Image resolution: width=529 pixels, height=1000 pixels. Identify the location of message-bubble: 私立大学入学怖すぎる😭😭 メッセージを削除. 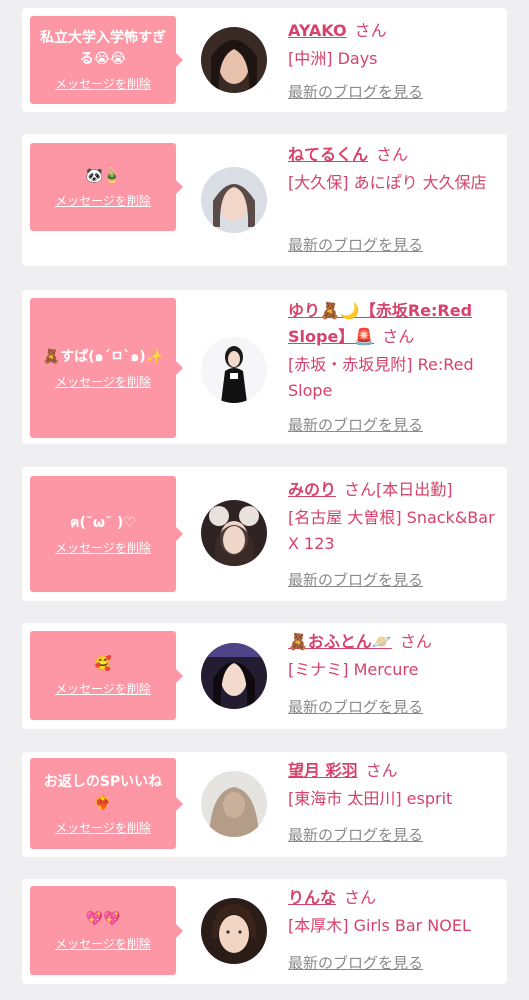
(106, 60).